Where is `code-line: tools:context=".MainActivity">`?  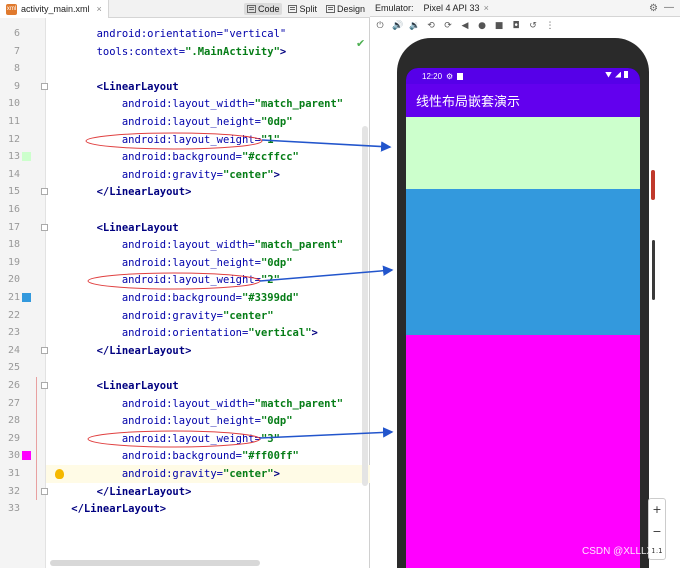
code-line: tools:context=".MainActivity"> is located at coordinates (208, 52).